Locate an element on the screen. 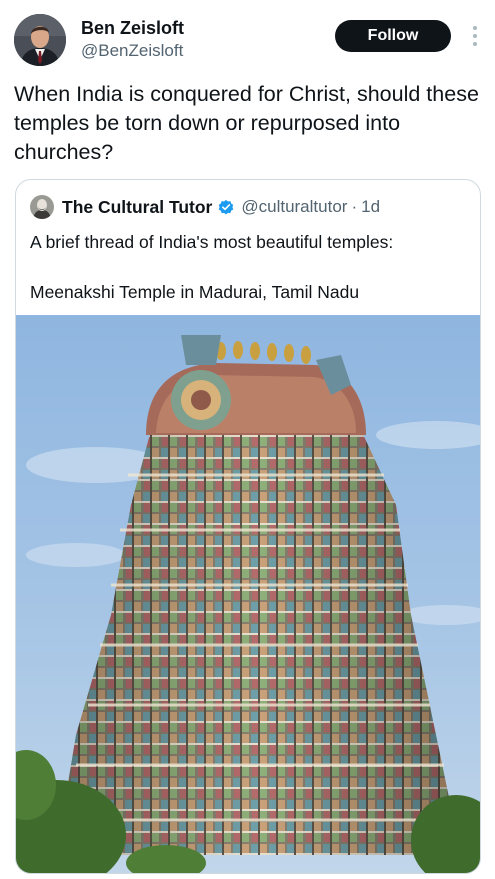 The image size is (495, 879). quoted-post-text-line-2: Meenakshi Temple in Madurai, Tamil Nadu is located at coordinates (195, 292).